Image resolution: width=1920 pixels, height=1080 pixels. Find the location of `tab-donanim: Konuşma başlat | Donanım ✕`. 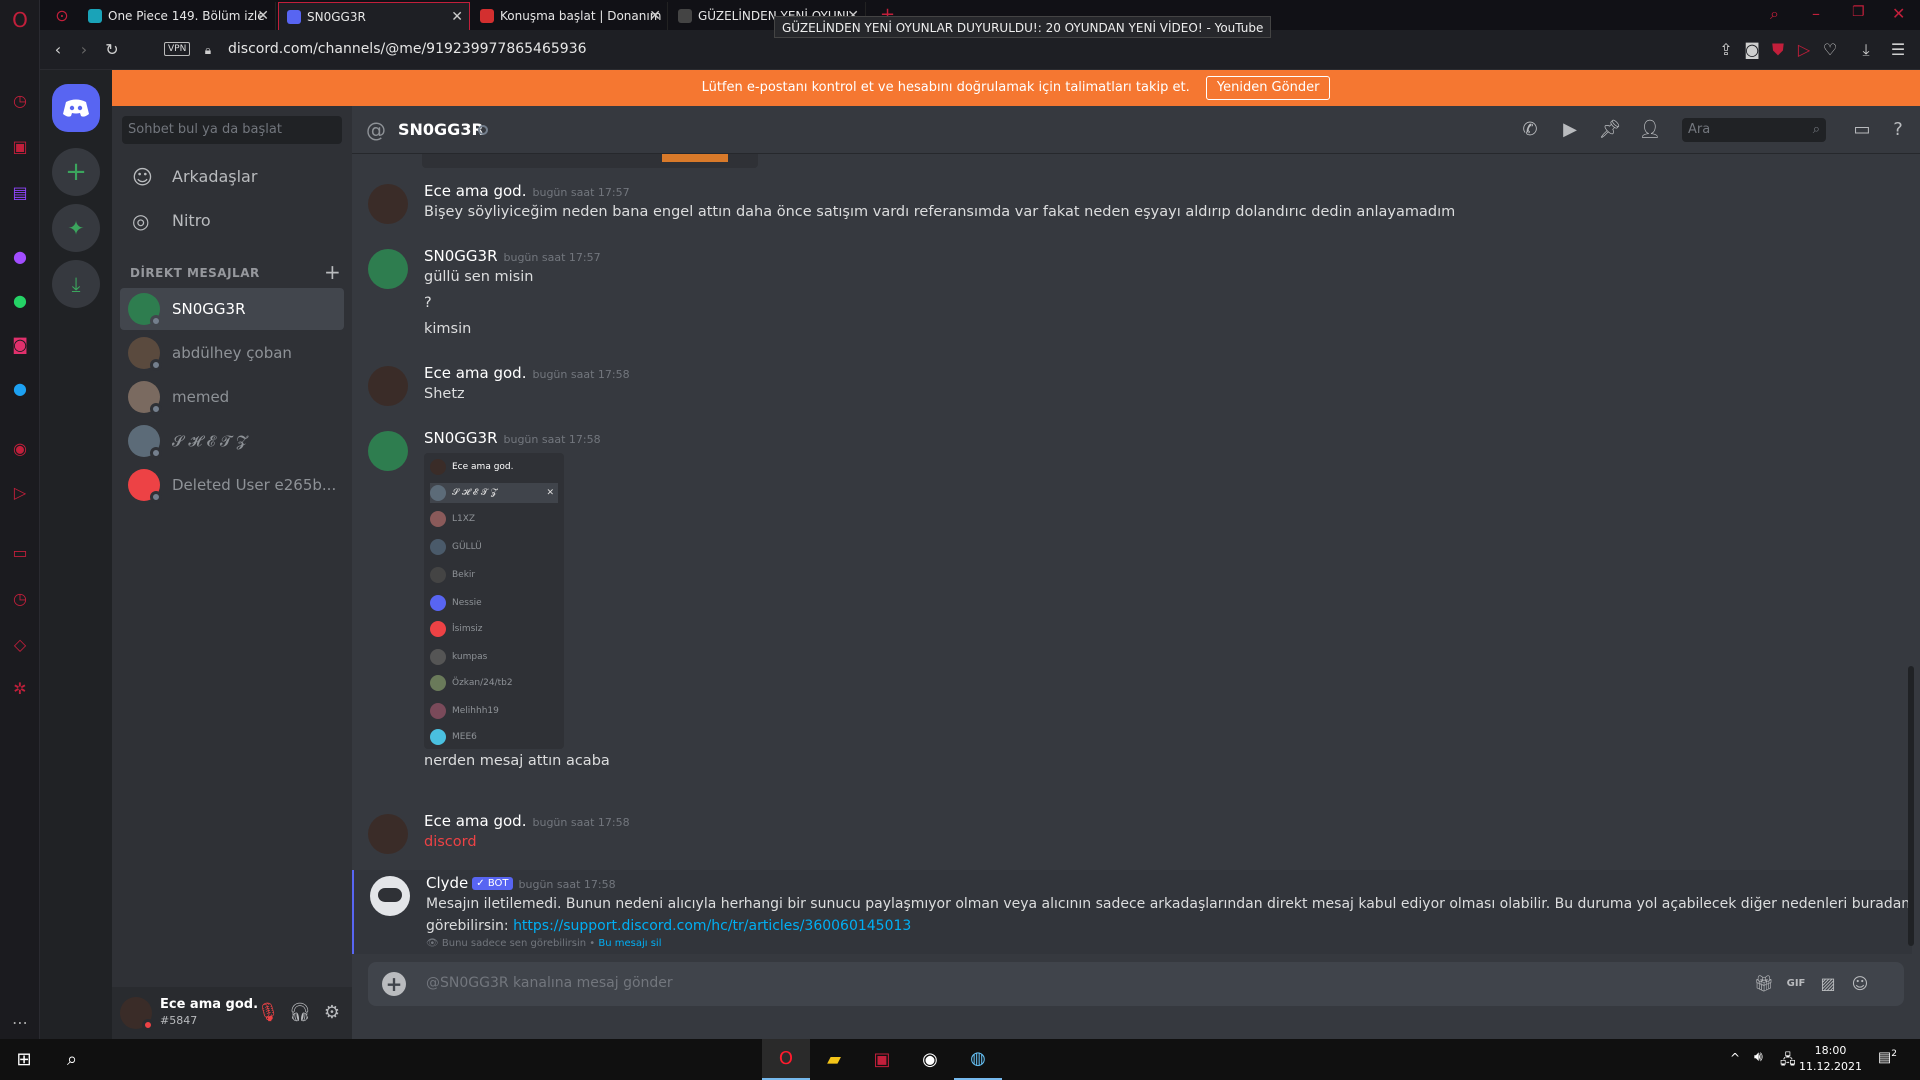

tab-donanim: Konuşma başlat | Donanım ✕ is located at coordinates (570, 16).